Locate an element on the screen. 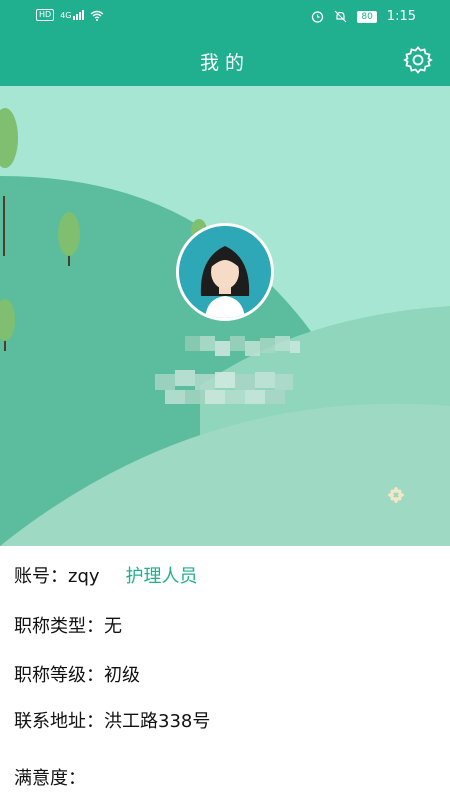 The height and width of the screenshot is (800, 450). title-bar: 我的 is located at coordinates (225, 60).